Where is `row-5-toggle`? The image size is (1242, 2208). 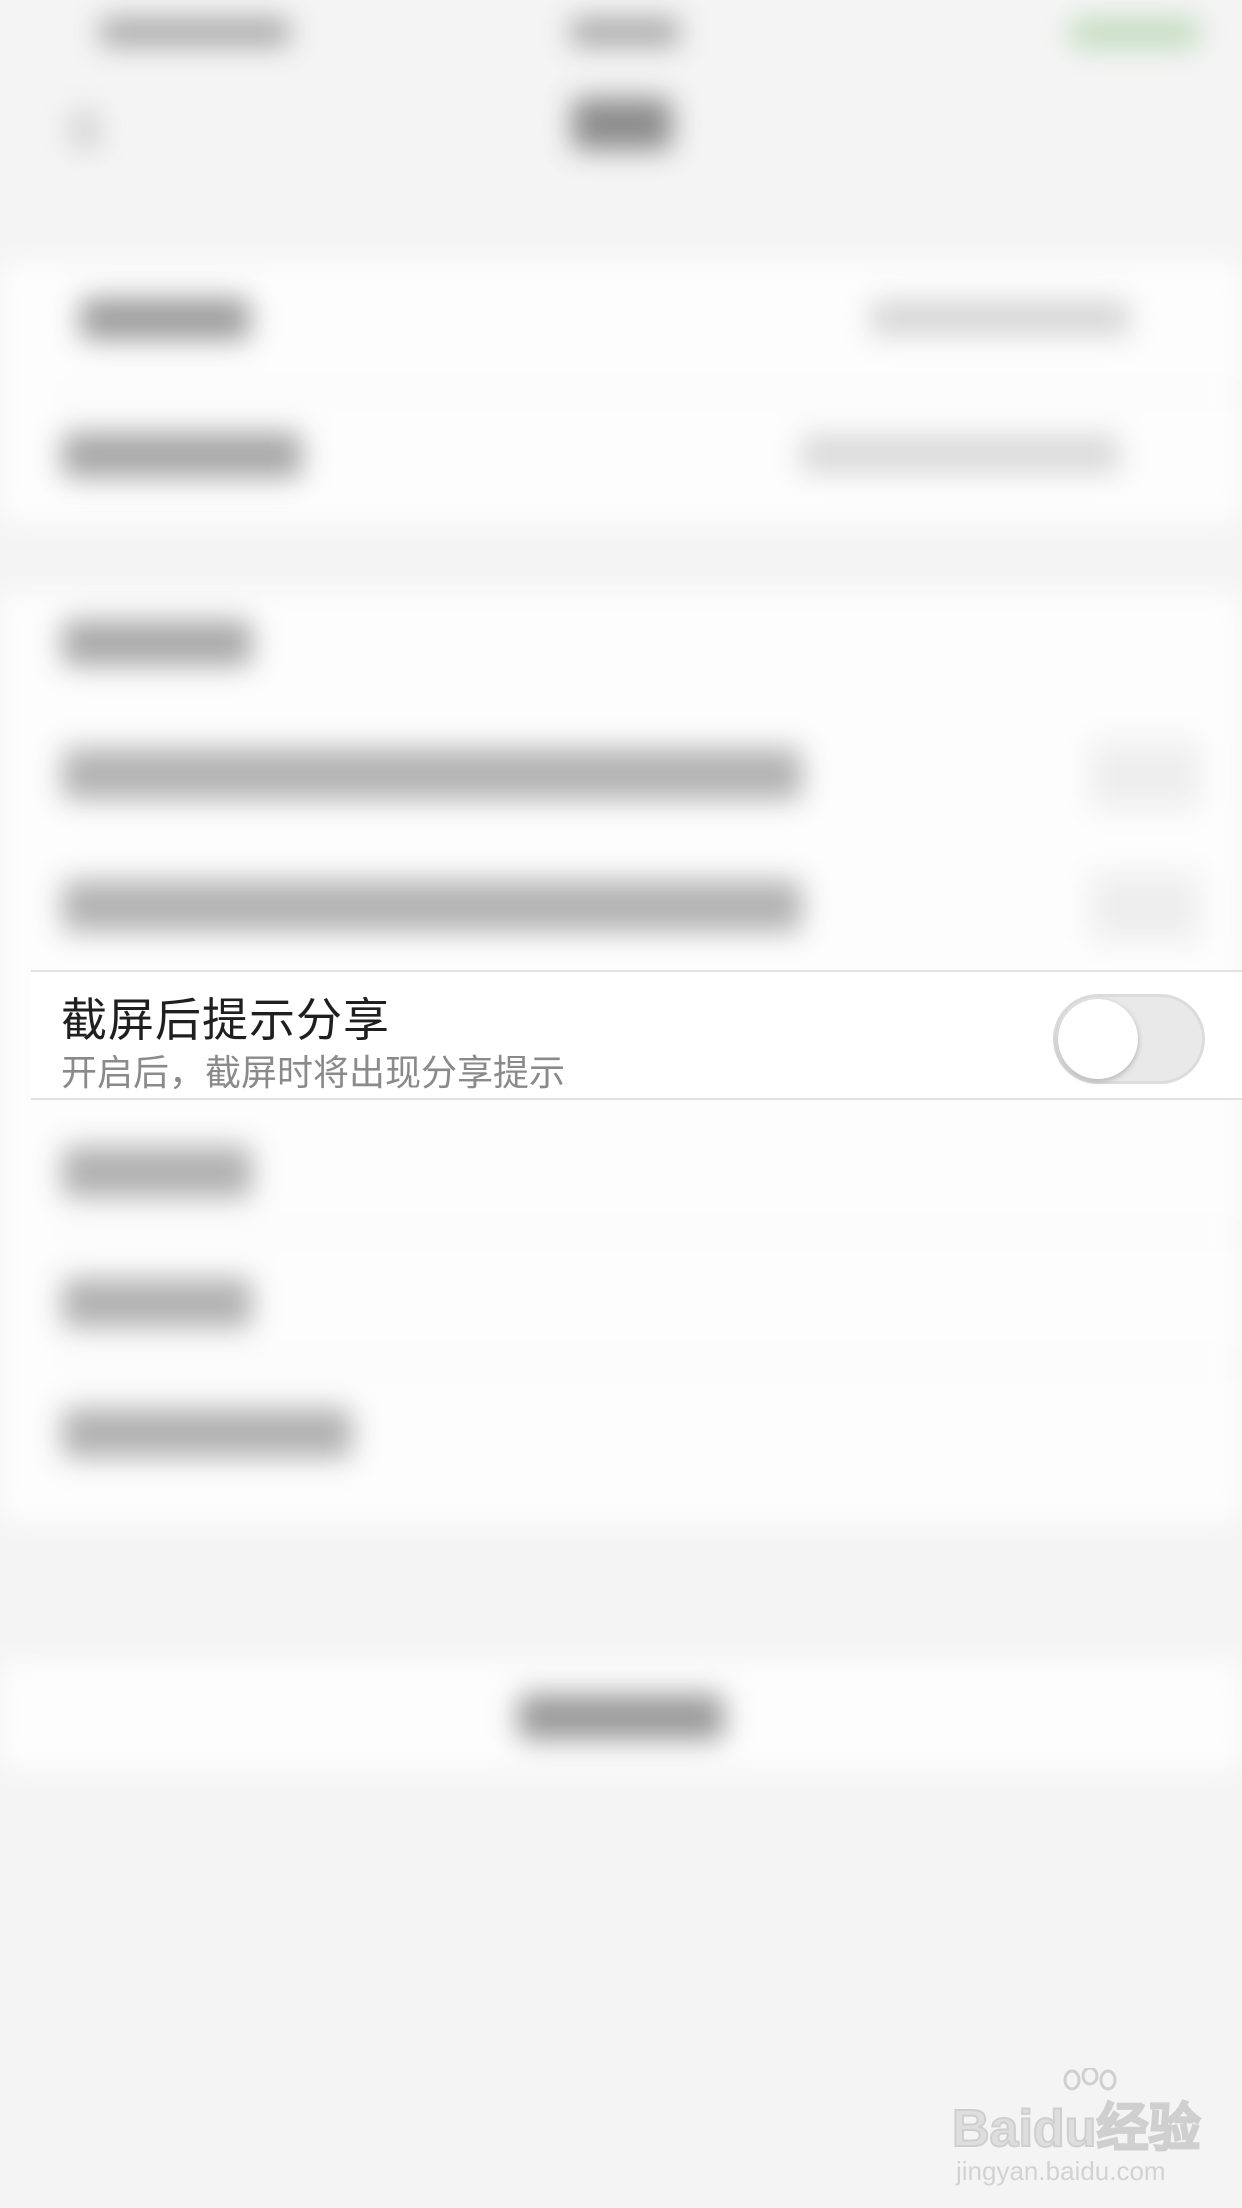 row-5-toggle is located at coordinates (1145, 907).